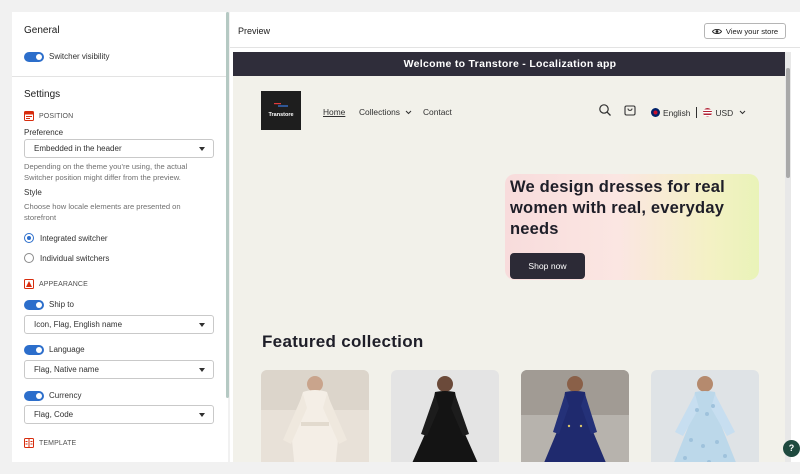  What do you see at coordinates (605, 110) in the screenshot?
I see `search-icon` at bounding box center [605, 110].